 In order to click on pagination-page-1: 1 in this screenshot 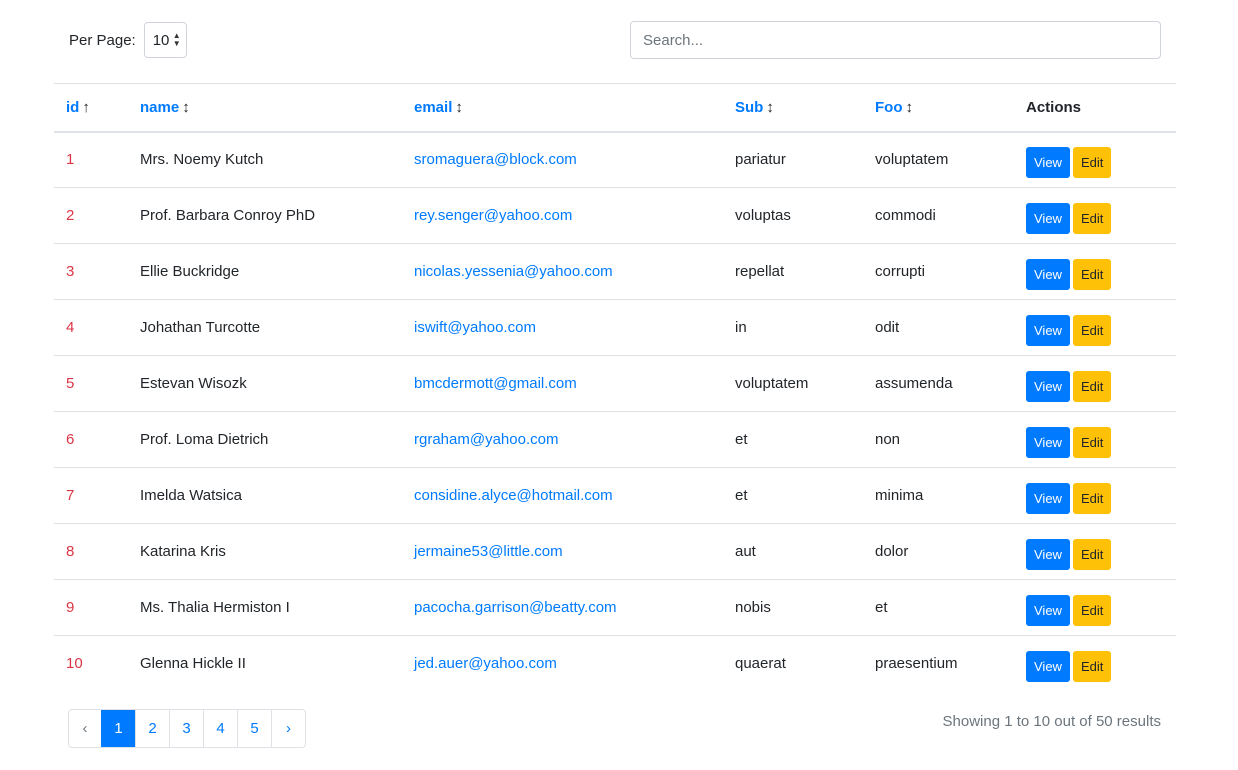, I will do `click(118, 728)`.